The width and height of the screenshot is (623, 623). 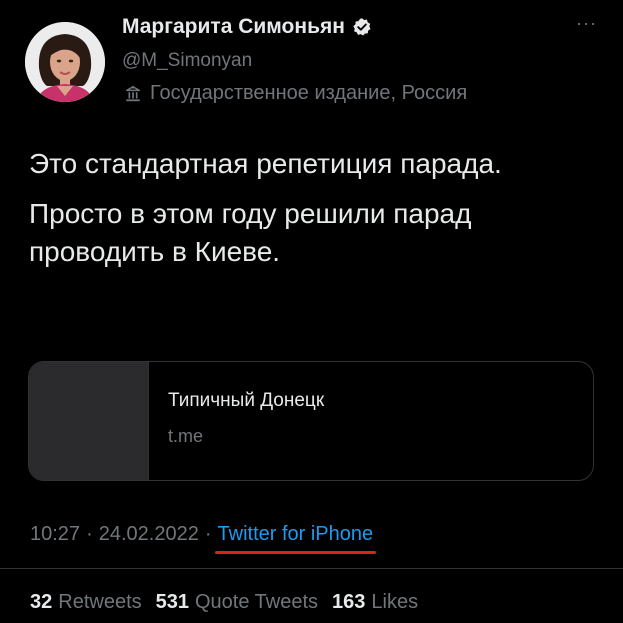 What do you see at coordinates (89, 421) in the screenshot?
I see `link-card-thumbnail` at bounding box center [89, 421].